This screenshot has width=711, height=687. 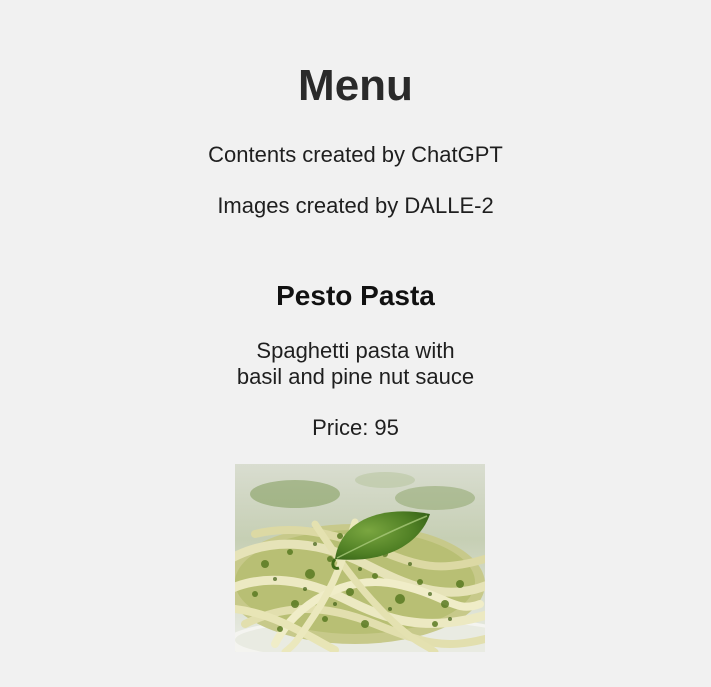 I want to click on images-credit: Images created by DALLE-2, so click(x=355, y=205).